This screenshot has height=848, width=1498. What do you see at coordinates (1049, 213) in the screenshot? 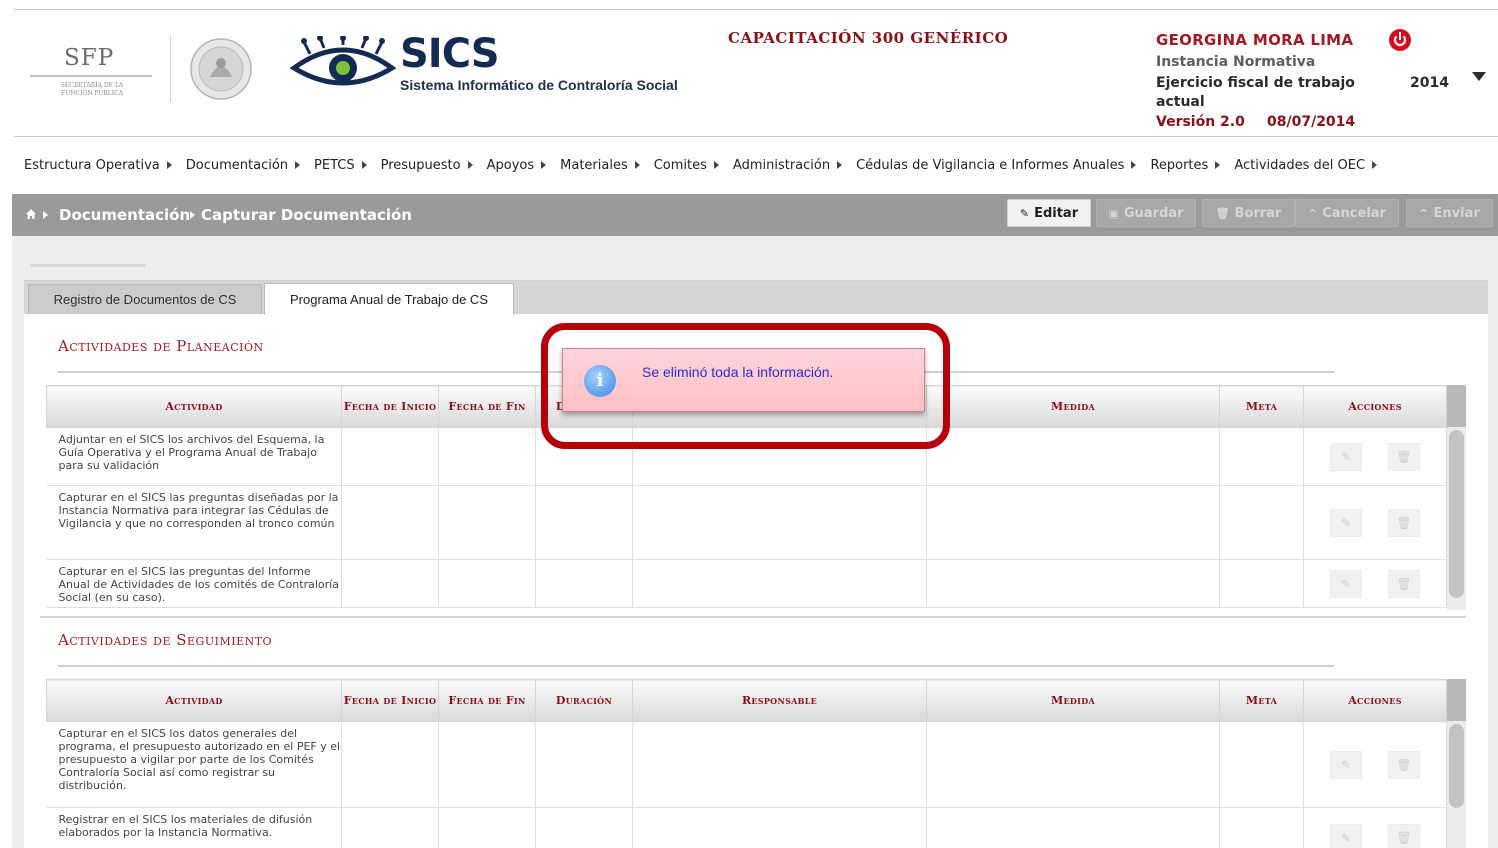
I see `edit-button: ✎ Editar` at bounding box center [1049, 213].